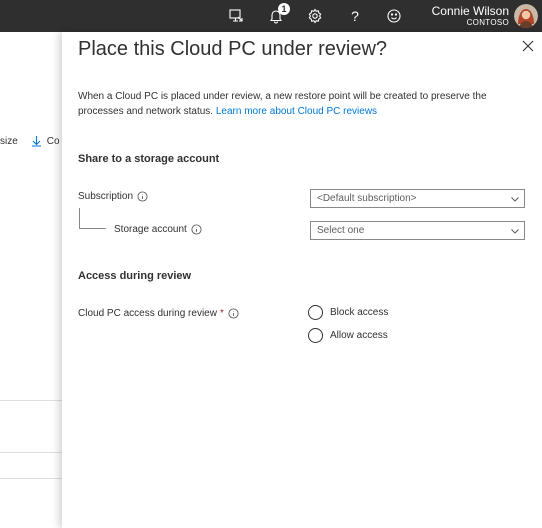 The height and width of the screenshot is (528, 542). Describe the element at coordinates (359, 335) in the screenshot. I see `allow-access-label: Allow access` at that location.